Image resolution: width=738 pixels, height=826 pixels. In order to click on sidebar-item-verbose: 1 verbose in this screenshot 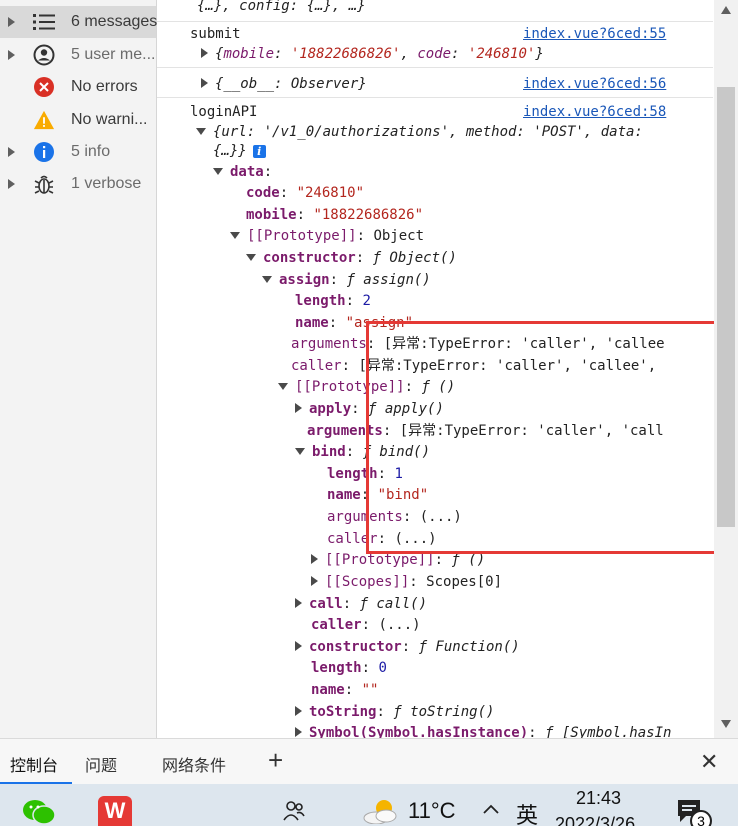, I will do `click(78, 184)`.